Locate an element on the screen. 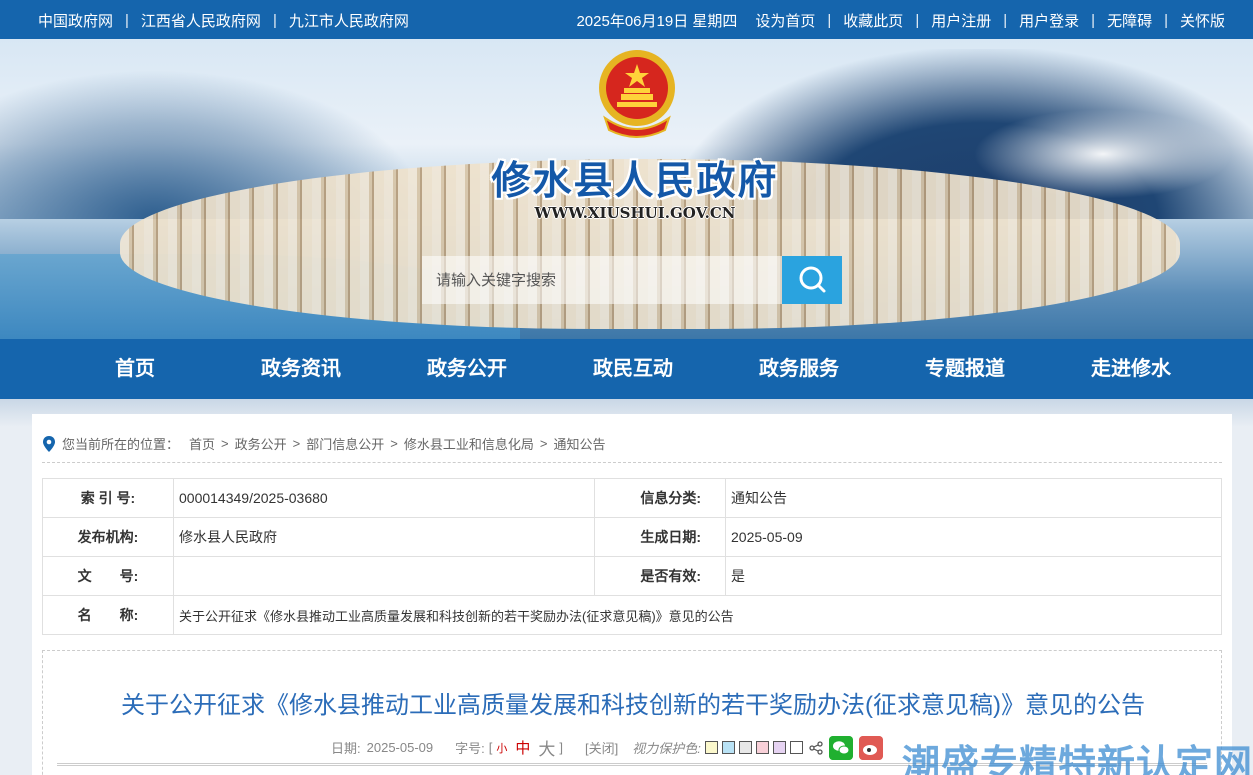 The height and width of the screenshot is (775, 1253). search-button is located at coordinates (812, 280).